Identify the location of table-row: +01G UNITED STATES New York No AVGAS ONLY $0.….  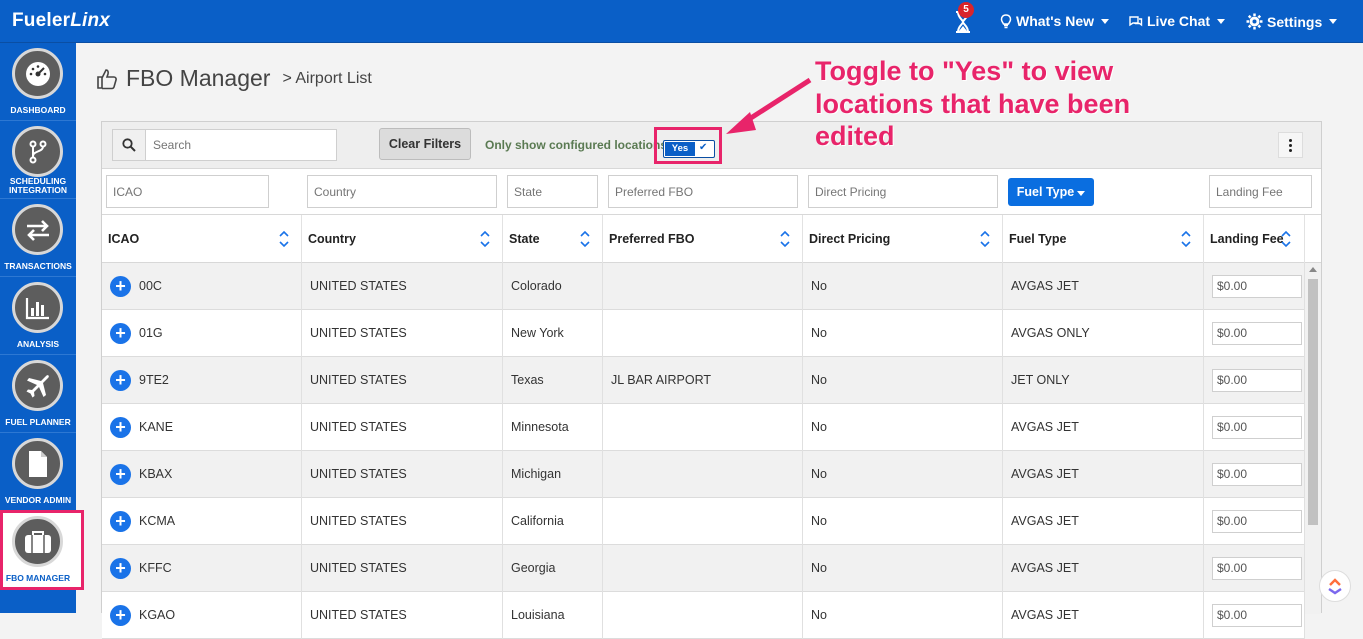
(703, 333).